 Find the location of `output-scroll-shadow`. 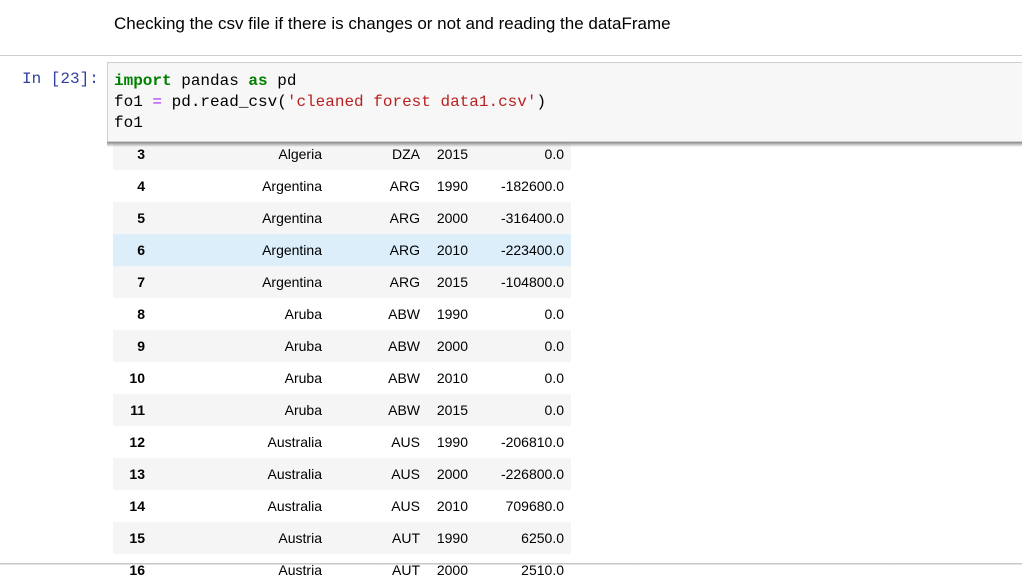

output-scroll-shadow is located at coordinates (564, 144).